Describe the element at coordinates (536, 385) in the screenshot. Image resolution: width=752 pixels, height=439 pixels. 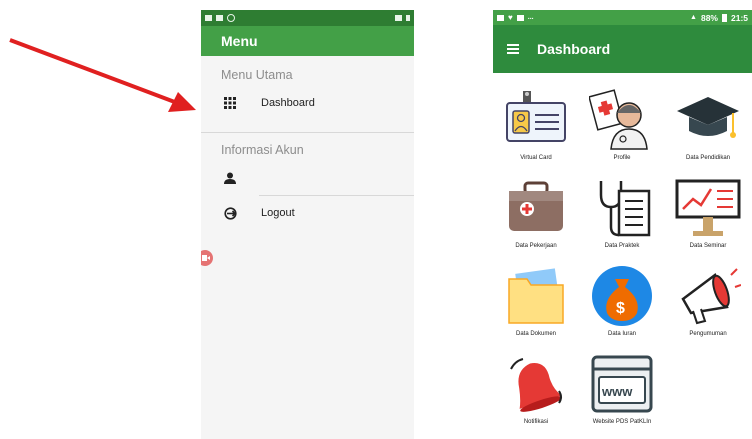
I see `bell-icon` at that location.